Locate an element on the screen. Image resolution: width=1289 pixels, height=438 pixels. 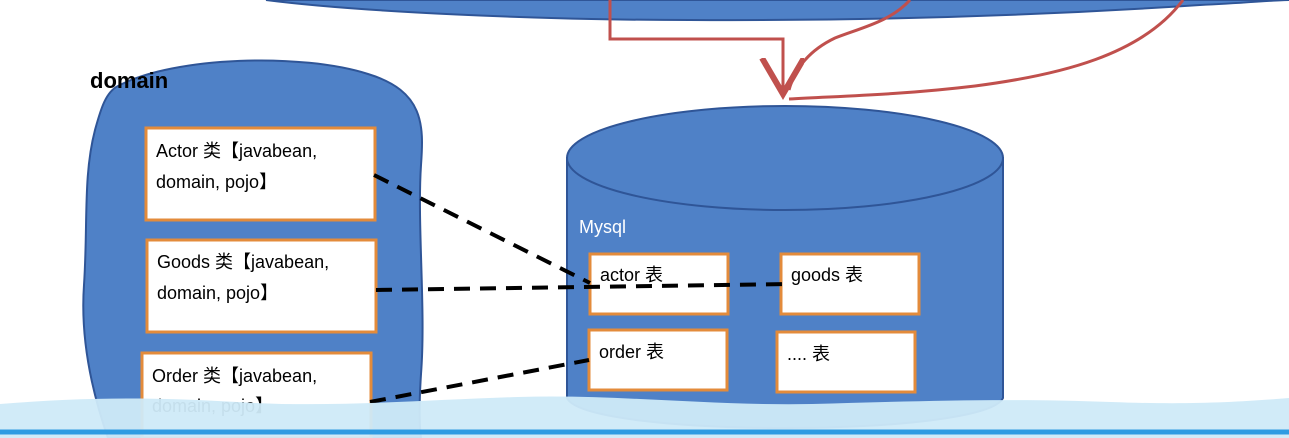
mysql-cylinder-top is located at coordinates (785, 158).